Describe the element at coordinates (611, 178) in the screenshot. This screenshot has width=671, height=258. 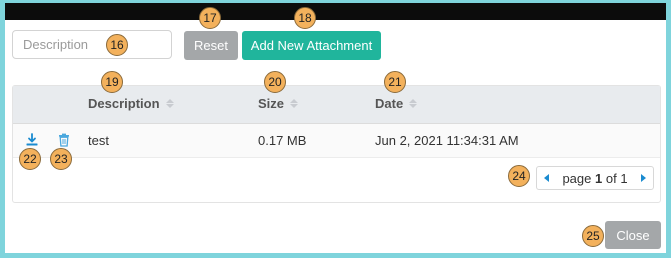
I see `page-of: of` at that location.